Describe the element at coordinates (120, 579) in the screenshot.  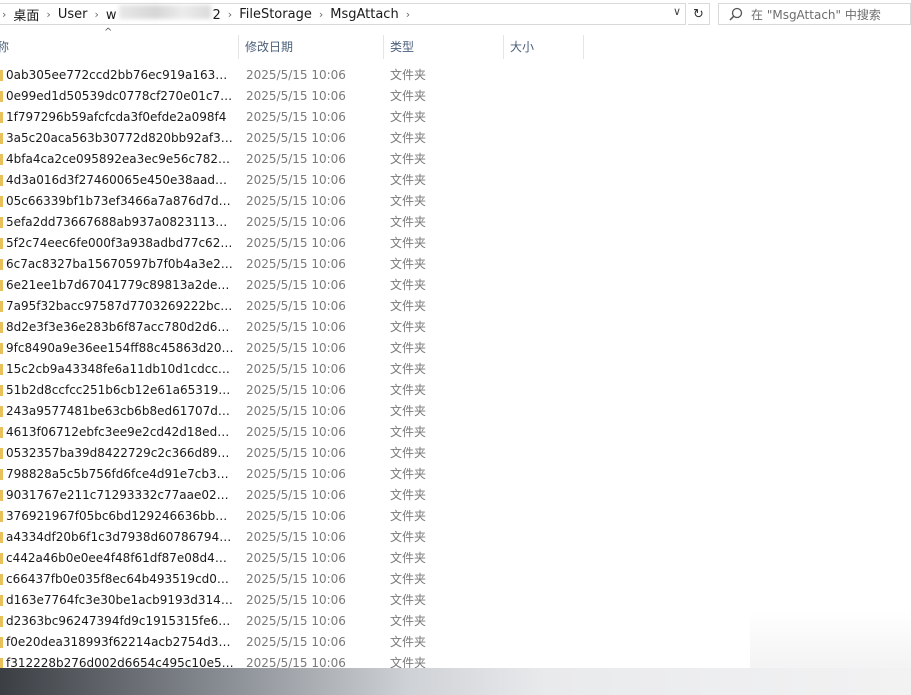
I see `file-name: c66437fb0e035f8ec64b493519cd068a` at that location.